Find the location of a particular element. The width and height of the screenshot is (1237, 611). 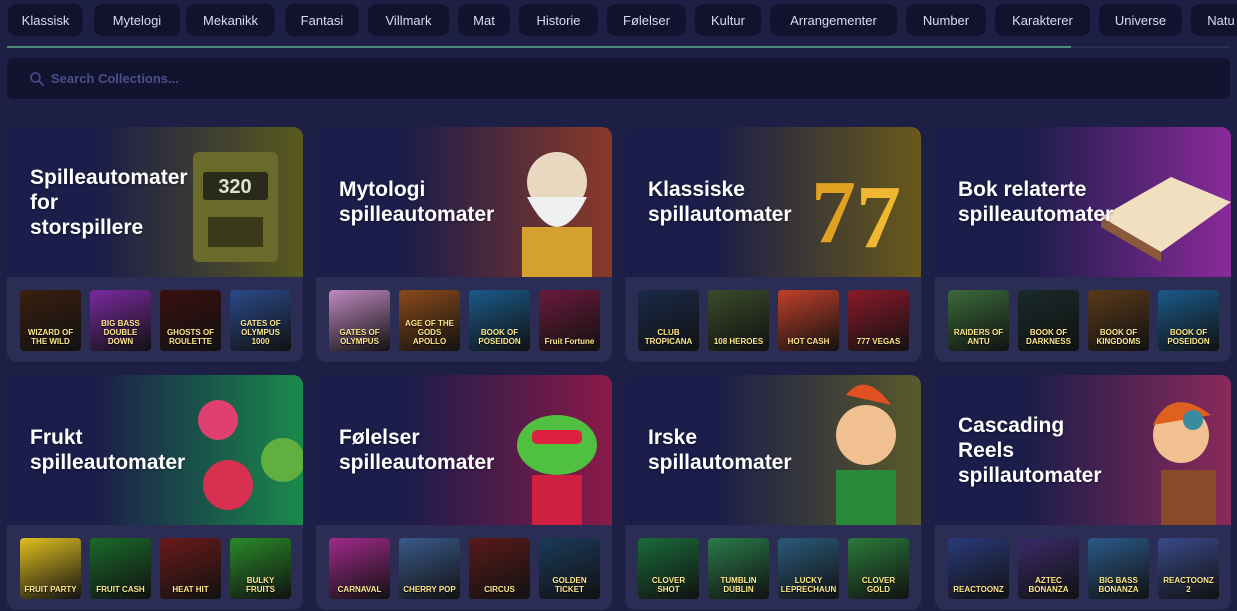

game-thumbnail: GATES OF OLYMPUS 1000 is located at coordinates (260, 320).